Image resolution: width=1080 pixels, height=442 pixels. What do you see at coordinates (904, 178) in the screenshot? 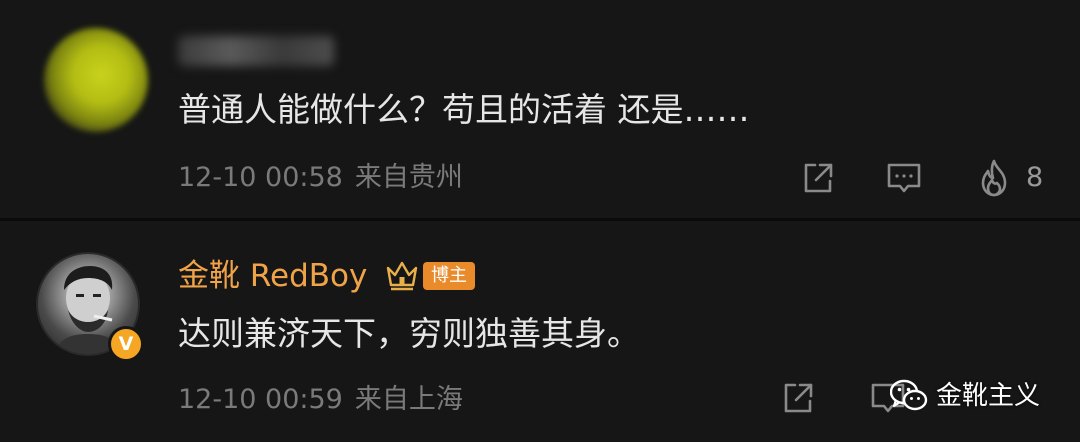
I see `comment-icon` at bounding box center [904, 178].